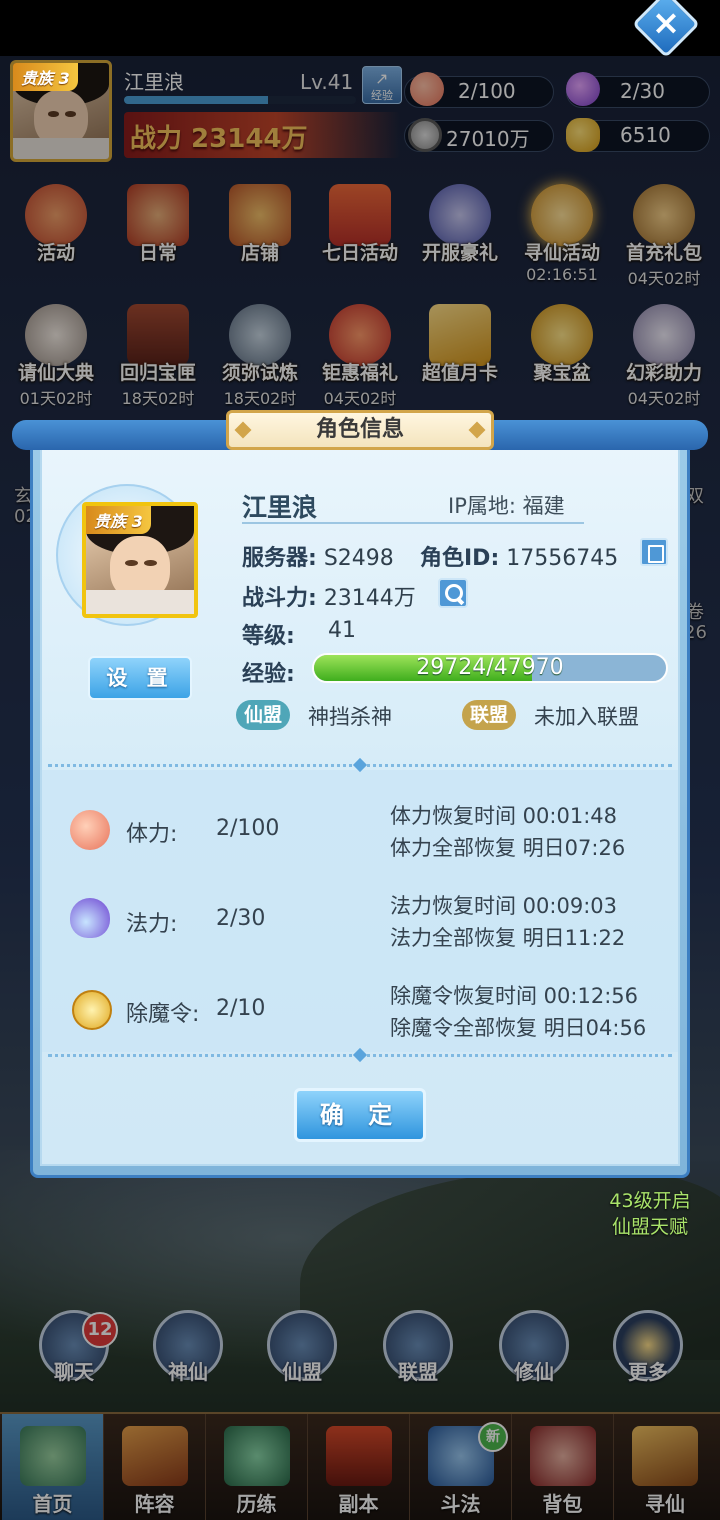  I want to click on confirm-button: 确 定, so click(360, 1115).